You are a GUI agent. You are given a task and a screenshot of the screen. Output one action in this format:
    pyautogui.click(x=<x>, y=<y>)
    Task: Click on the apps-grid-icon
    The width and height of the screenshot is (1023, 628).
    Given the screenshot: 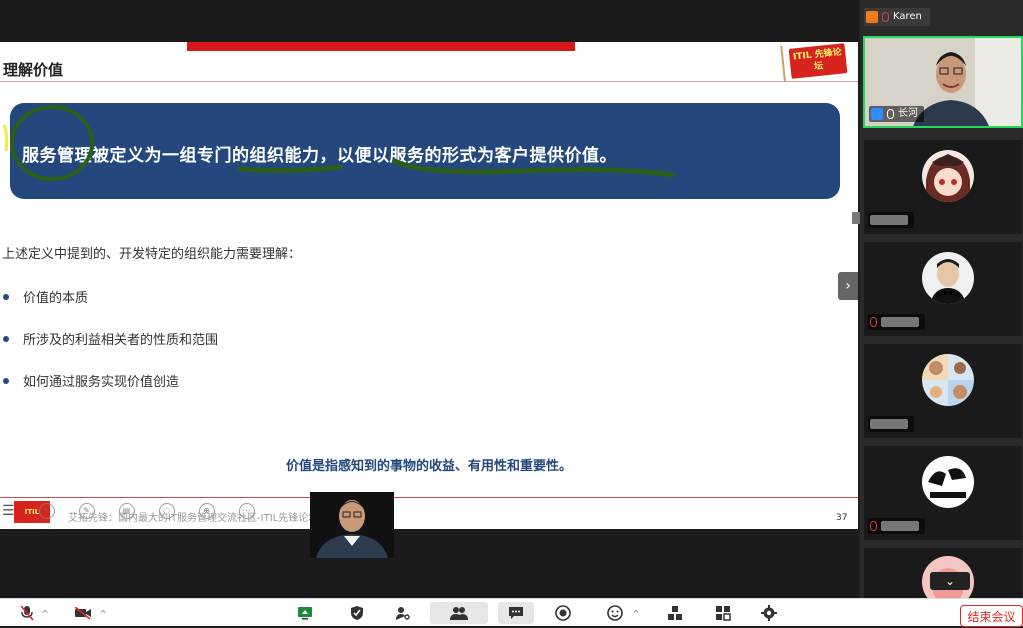 What is the action you would take?
    pyautogui.click(x=723, y=613)
    